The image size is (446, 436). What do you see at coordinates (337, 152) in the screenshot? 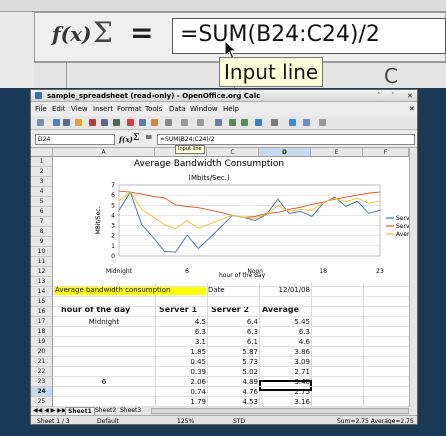
I see `col-header-e: E` at bounding box center [337, 152].